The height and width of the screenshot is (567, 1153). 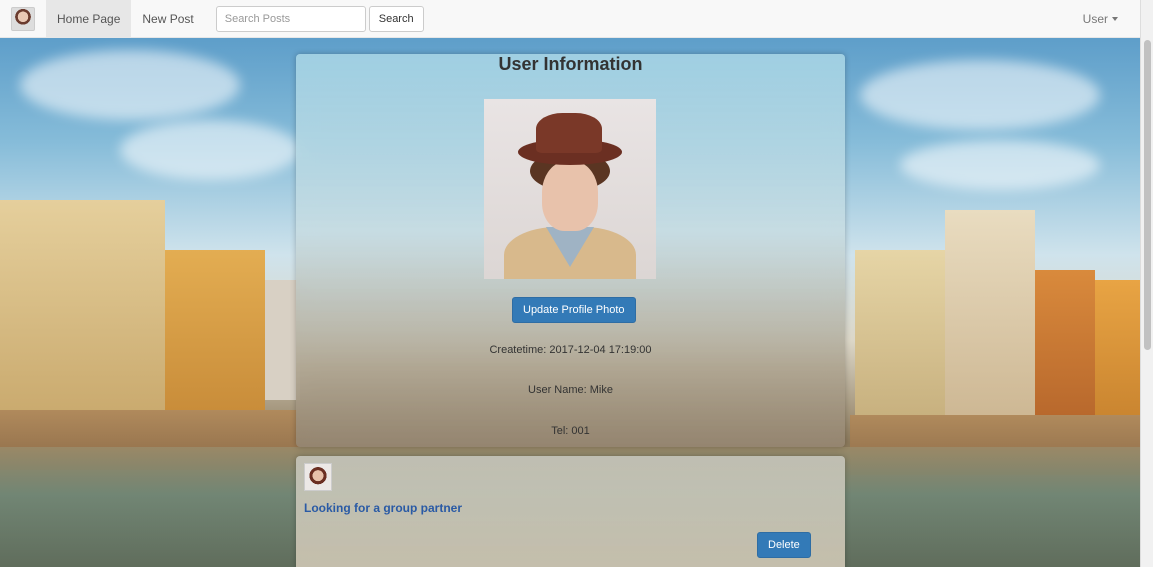 I want to click on post-author-avatar, so click(x=318, y=477).